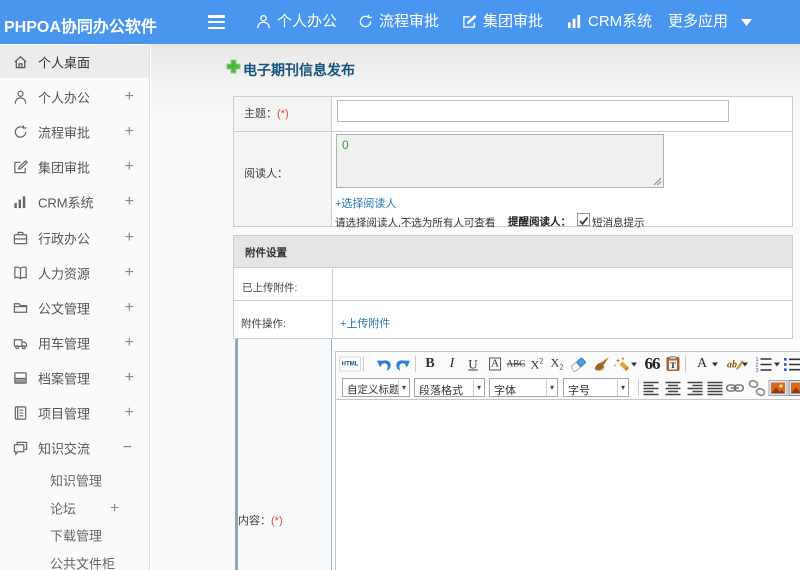 The width and height of the screenshot is (800, 570). I want to click on svg-text: 3, so click(757, 370).